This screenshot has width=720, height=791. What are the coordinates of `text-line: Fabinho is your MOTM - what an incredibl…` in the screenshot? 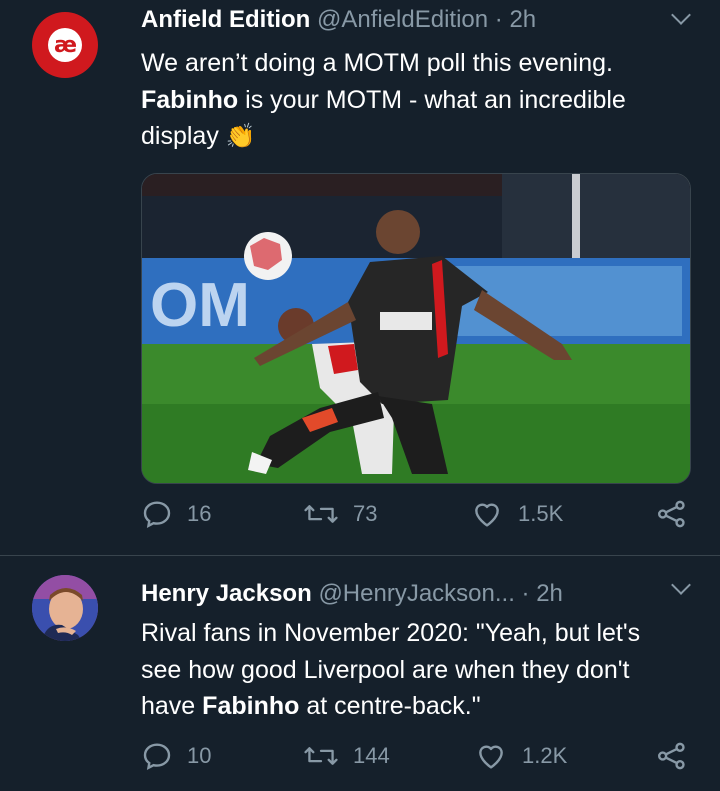 It's located at (383, 99).